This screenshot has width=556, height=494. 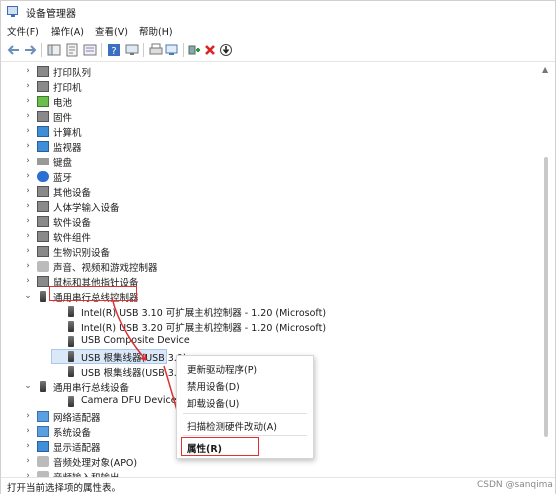 I want to click on device-category: › 其他设备, so click(x=268, y=191).